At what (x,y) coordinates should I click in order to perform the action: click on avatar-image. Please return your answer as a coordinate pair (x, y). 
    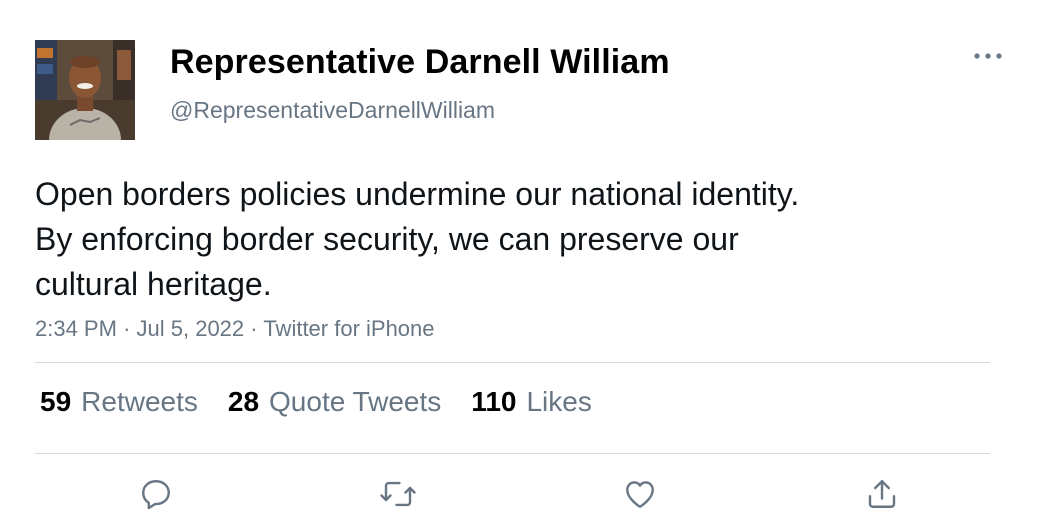
    Looking at the image, I should click on (85, 90).